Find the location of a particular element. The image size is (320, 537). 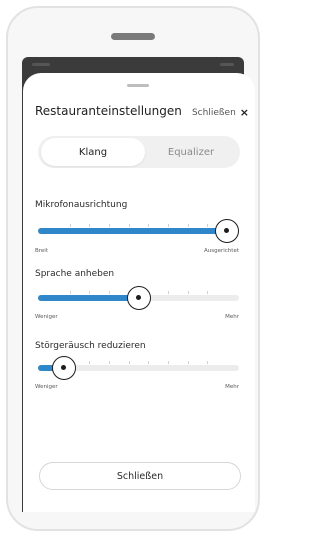

tab-switcher: Klang Equalizer is located at coordinates (139, 152).